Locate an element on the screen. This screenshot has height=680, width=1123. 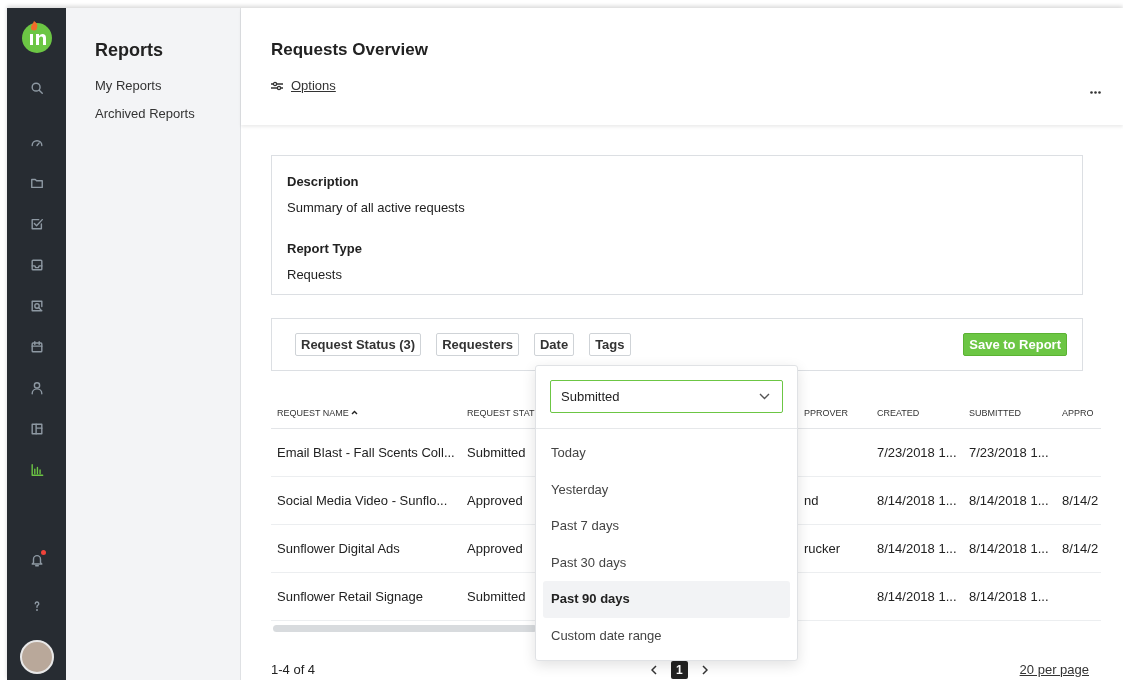
column-header: REQUEST STAT is located at coordinates (501, 412).